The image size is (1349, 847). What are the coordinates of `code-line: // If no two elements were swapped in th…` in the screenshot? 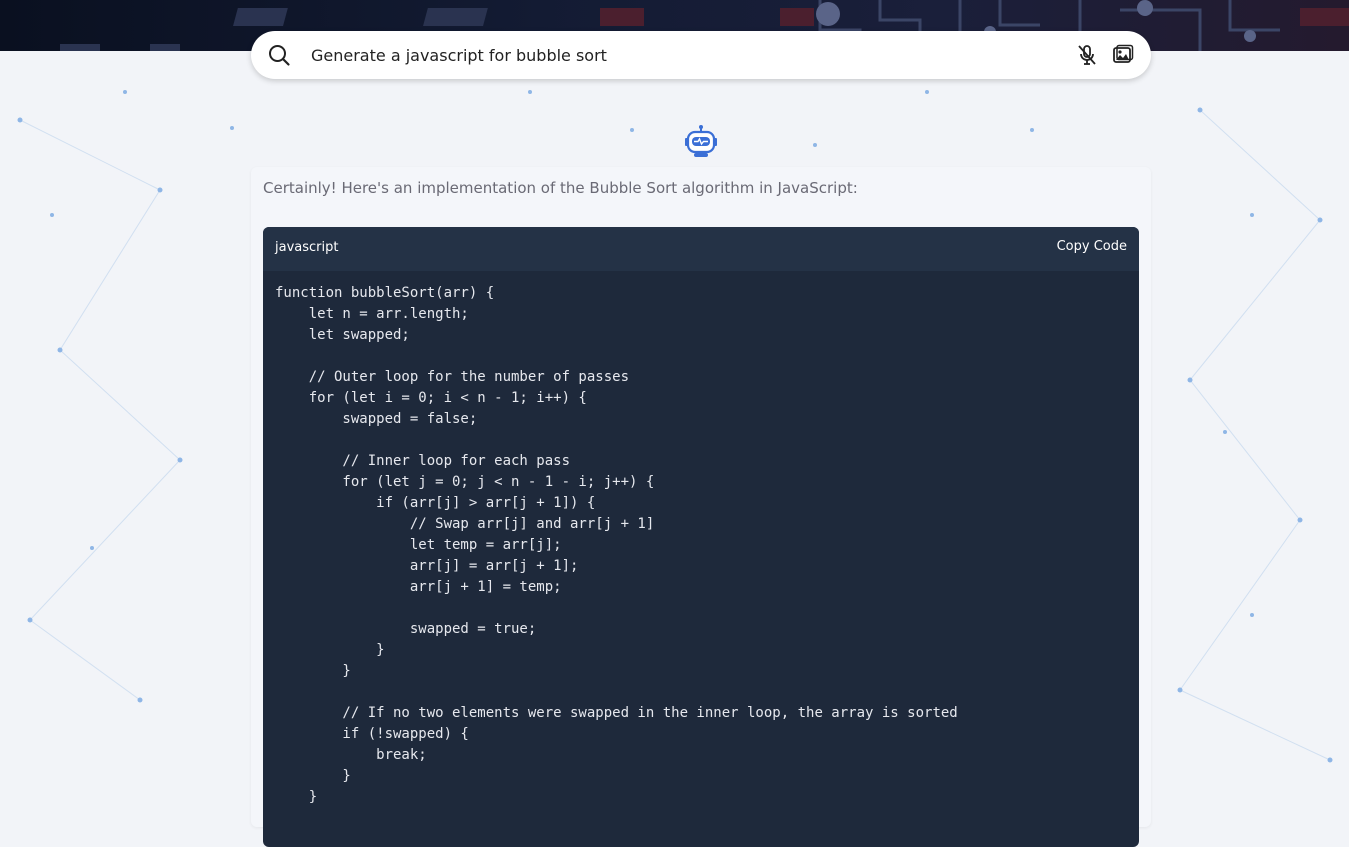 It's located at (616, 713).